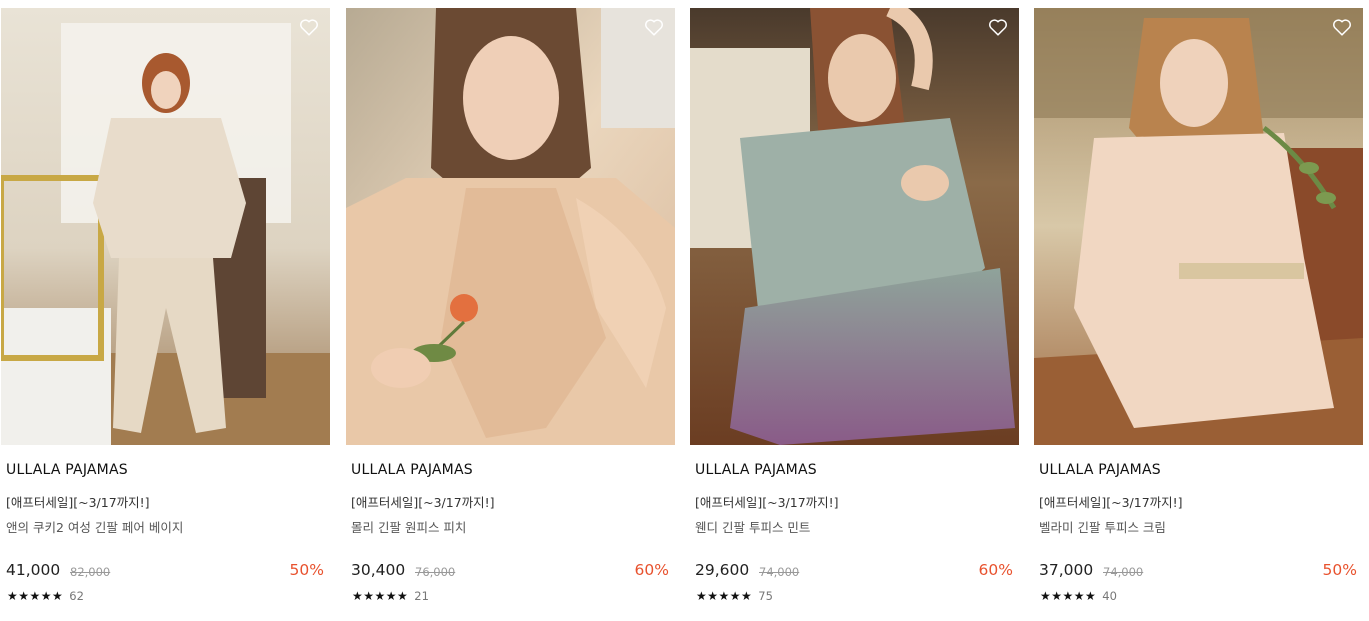  I want to click on sale-price: 37,000, so click(1066, 570).